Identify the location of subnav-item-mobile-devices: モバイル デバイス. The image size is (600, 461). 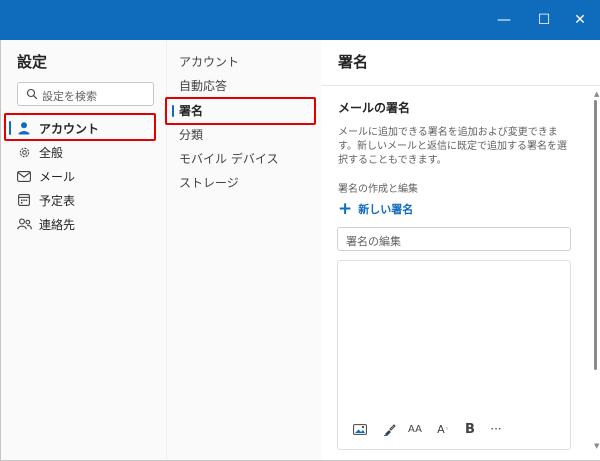
(228, 159).